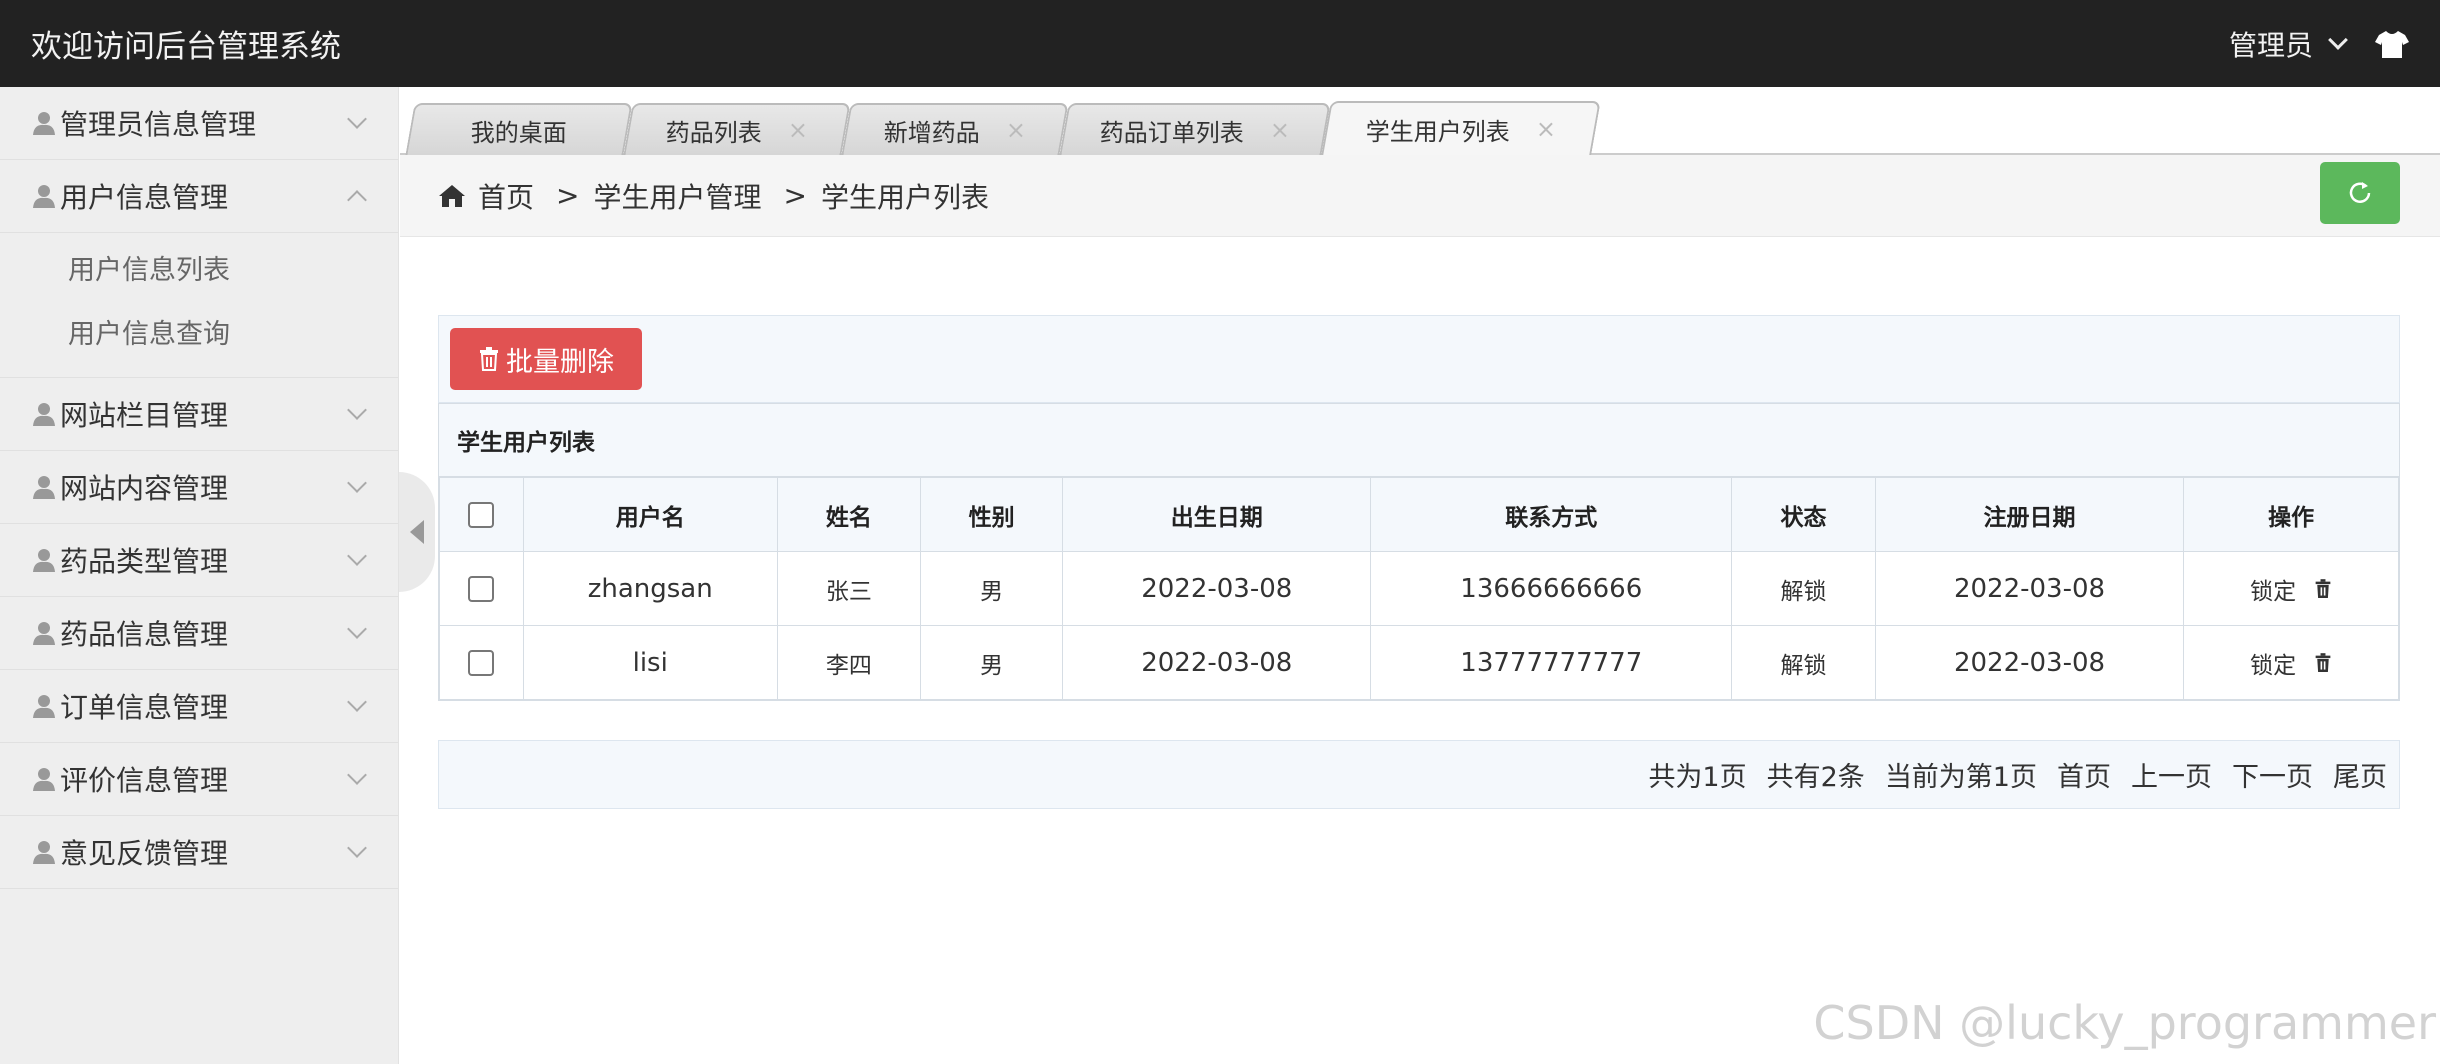  I want to click on select-all-checkbox, so click(481, 514).